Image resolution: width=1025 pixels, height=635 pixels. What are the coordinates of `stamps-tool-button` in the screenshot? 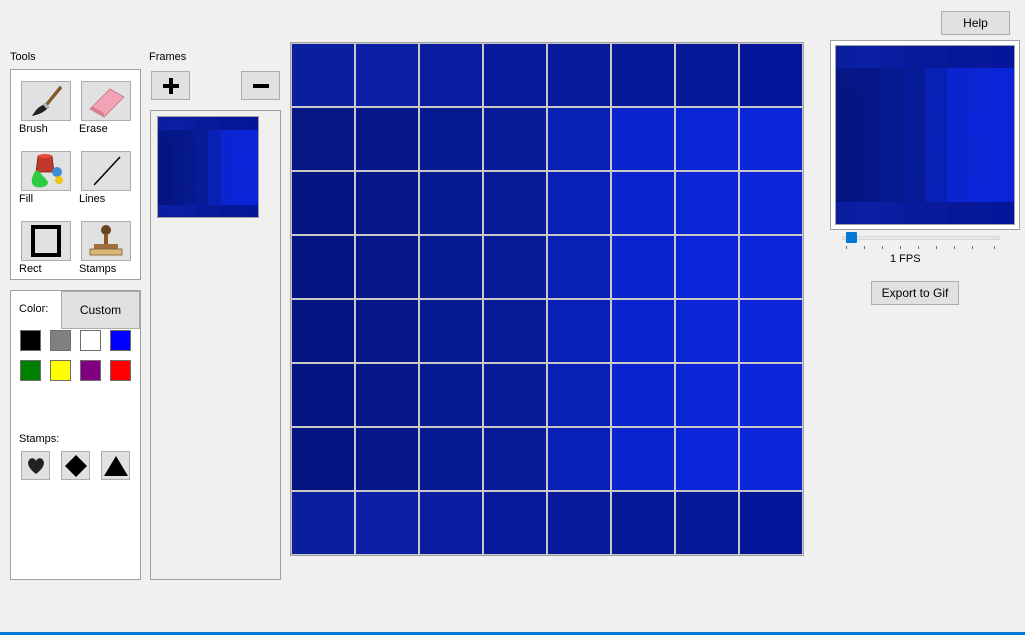 It's located at (106, 241).